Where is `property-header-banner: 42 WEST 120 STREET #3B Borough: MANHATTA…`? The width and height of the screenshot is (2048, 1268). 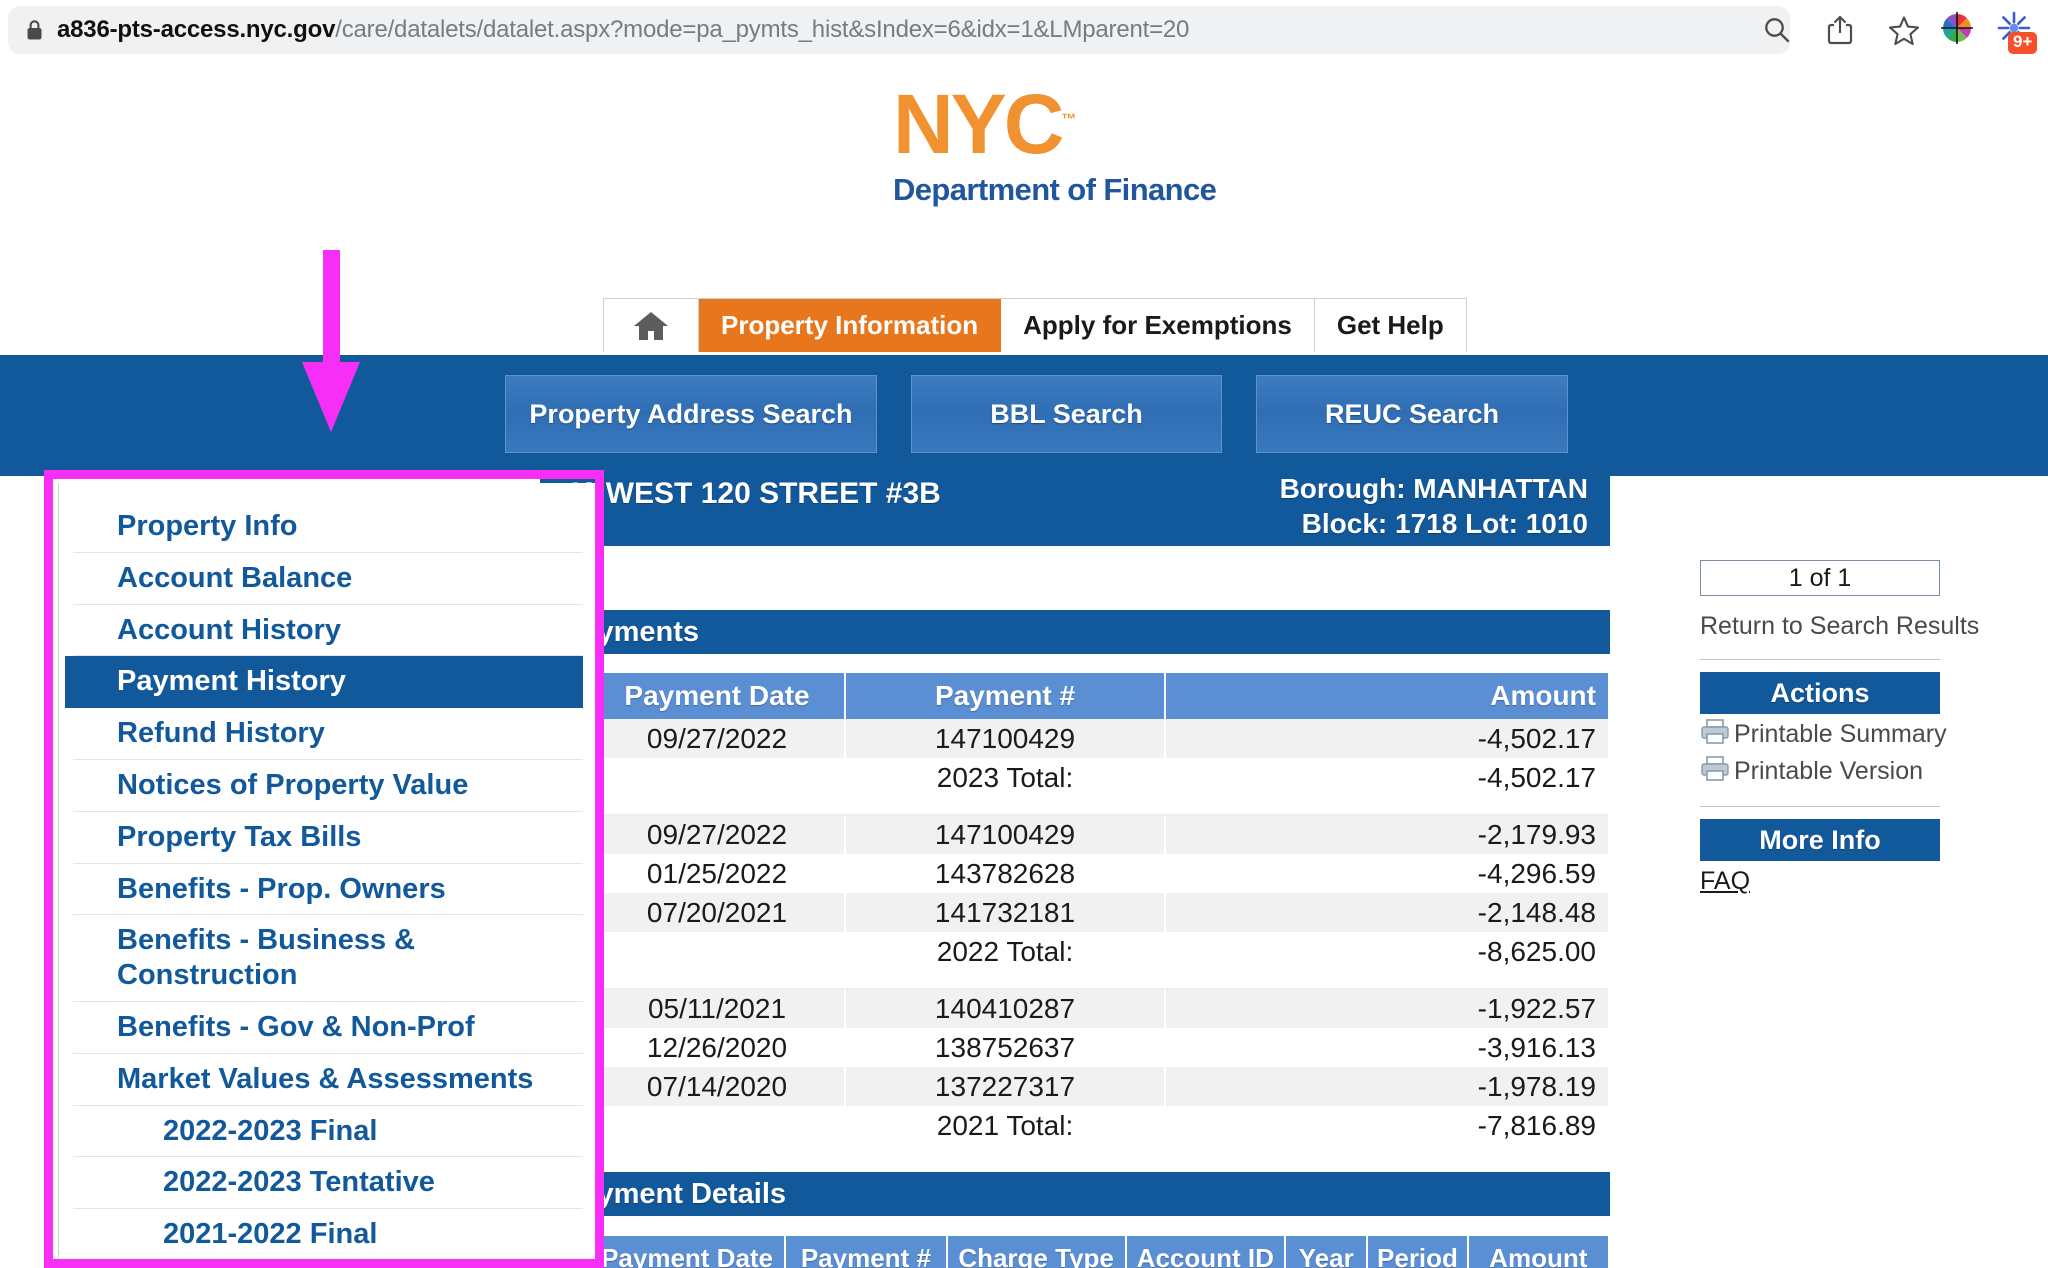
property-header-banner: 42 WEST 120 STREET #3B Borough: MANHATTA… is located at coordinates (1075, 506).